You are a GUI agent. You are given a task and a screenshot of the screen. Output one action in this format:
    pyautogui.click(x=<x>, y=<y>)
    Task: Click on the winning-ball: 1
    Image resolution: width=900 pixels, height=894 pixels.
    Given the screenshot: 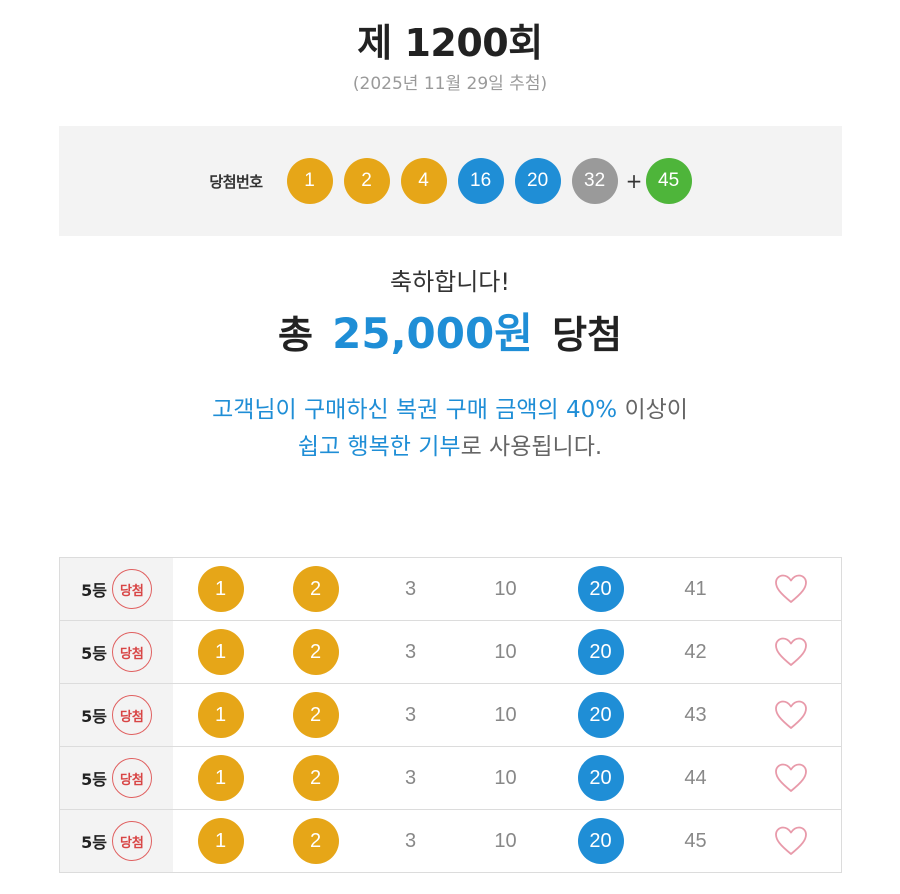 What is the action you would take?
    pyautogui.click(x=309, y=181)
    